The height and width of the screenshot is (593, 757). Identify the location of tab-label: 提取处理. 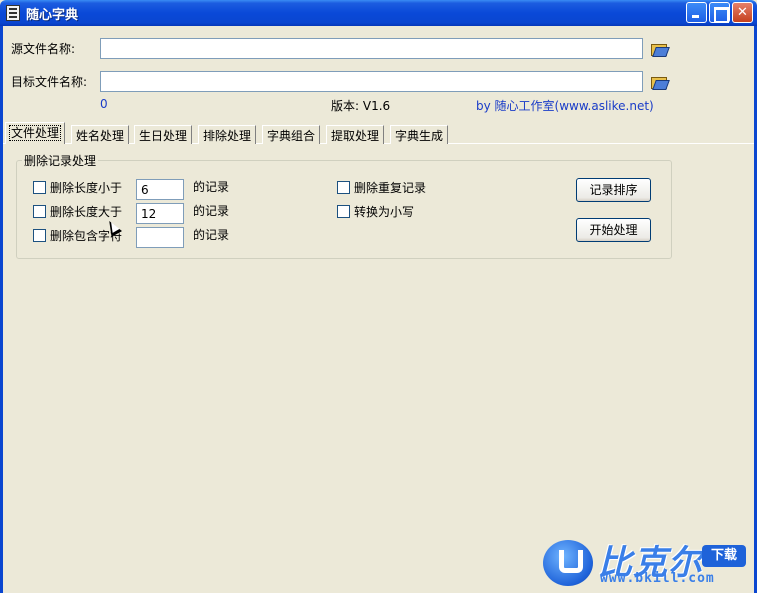
(355, 136).